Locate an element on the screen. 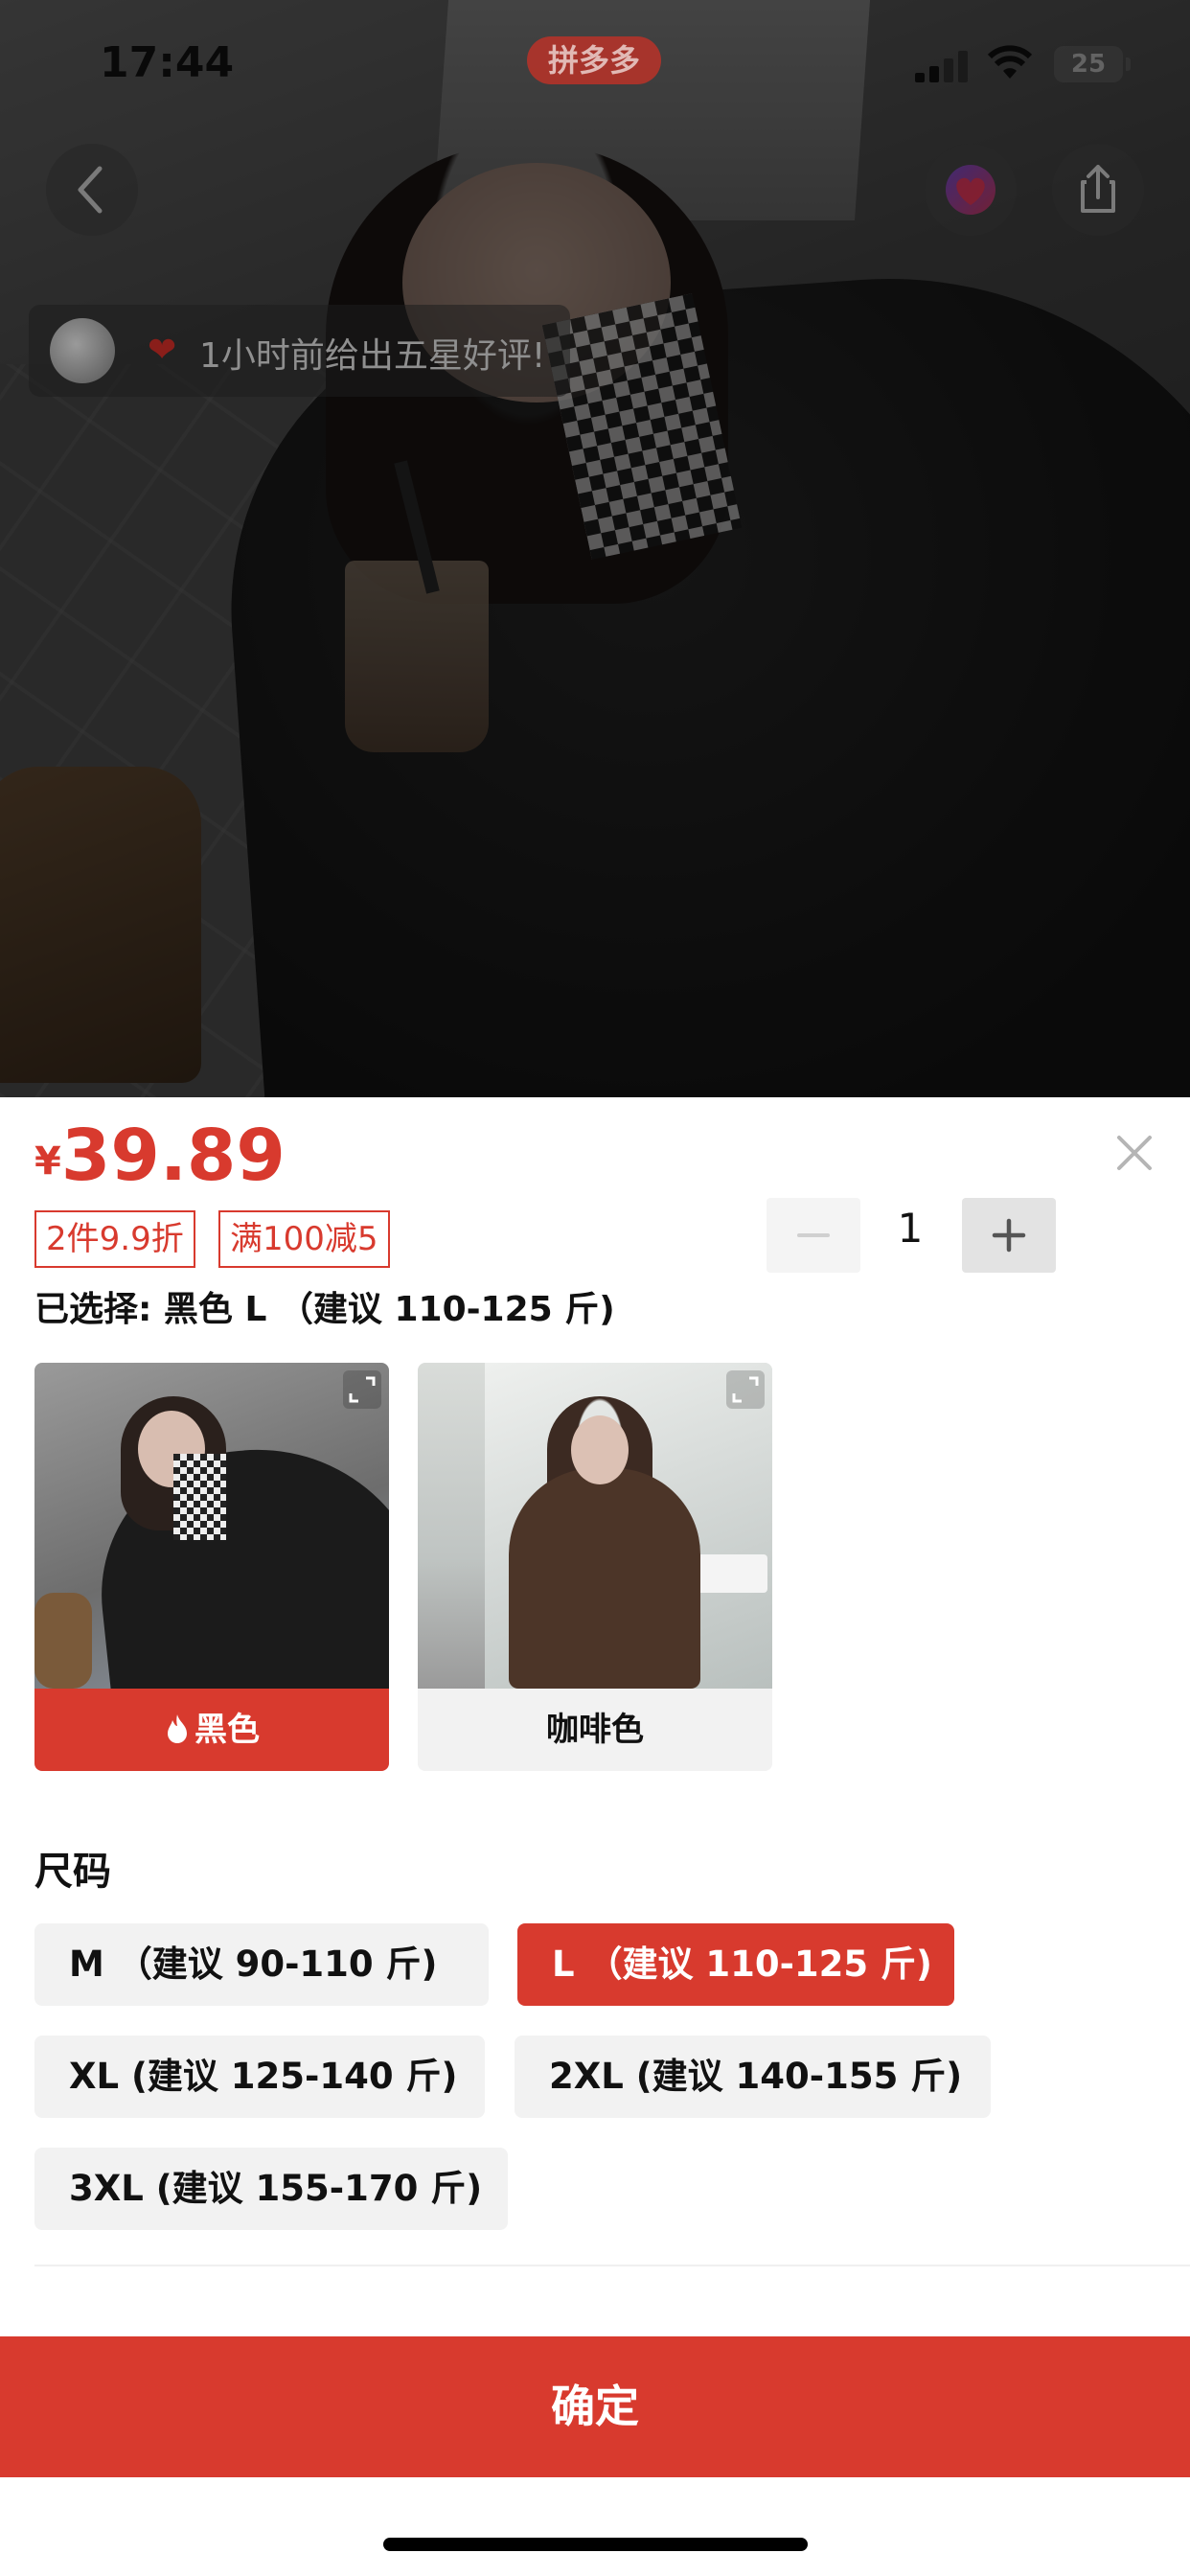  status-bar: 17:44 拼多多 25 is located at coordinates (595, 63).